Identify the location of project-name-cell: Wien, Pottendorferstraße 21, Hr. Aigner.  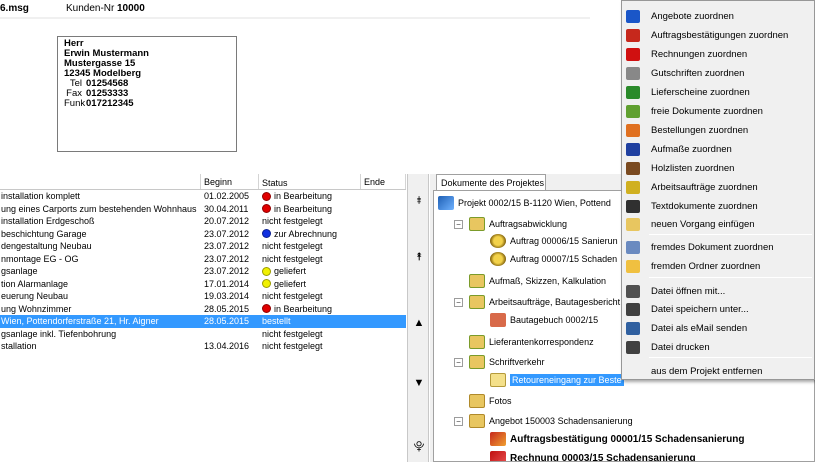
(80, 321).